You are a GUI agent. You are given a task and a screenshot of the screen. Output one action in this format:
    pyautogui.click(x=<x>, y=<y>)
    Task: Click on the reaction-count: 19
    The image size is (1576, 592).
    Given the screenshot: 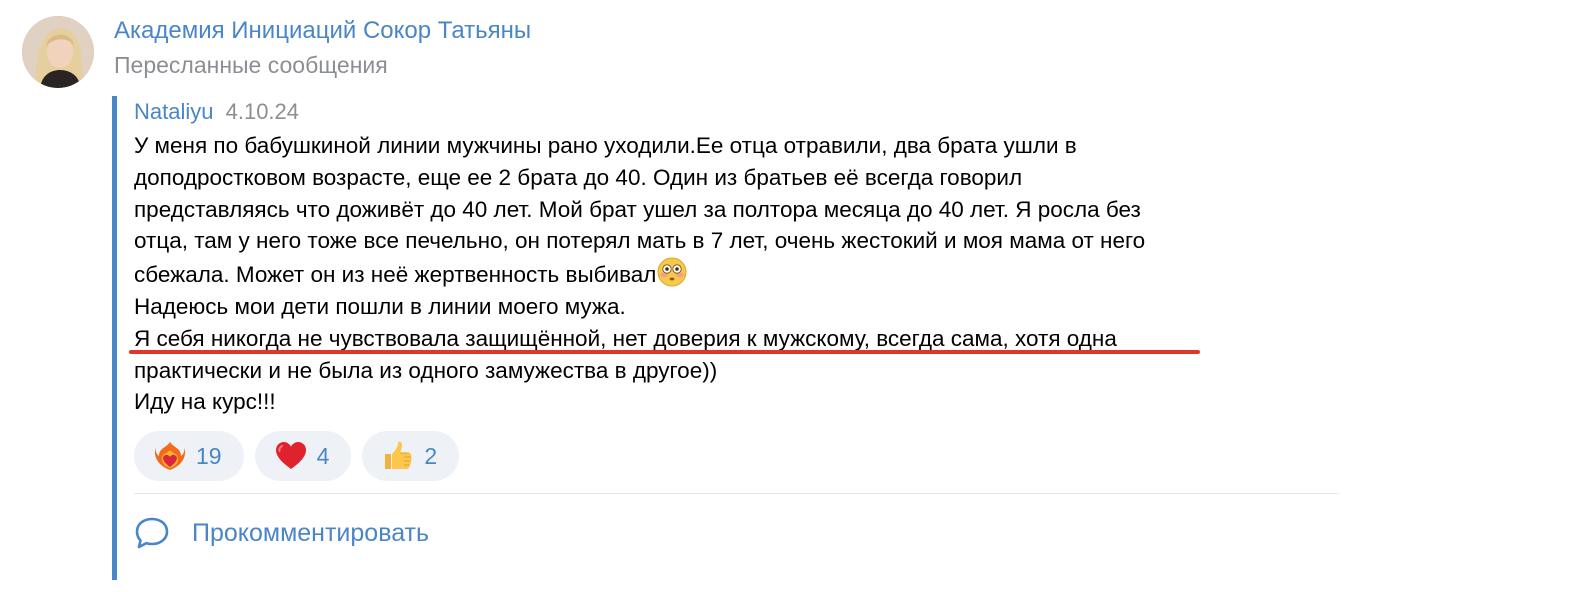 What is the action you would take?
    pyautogui.click(x=209, y=455)
    